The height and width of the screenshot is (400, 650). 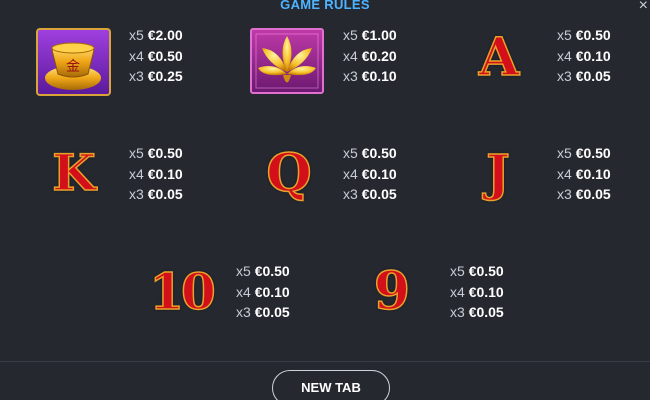 I want to click on lotus-icon, so click(x=287, y=61).